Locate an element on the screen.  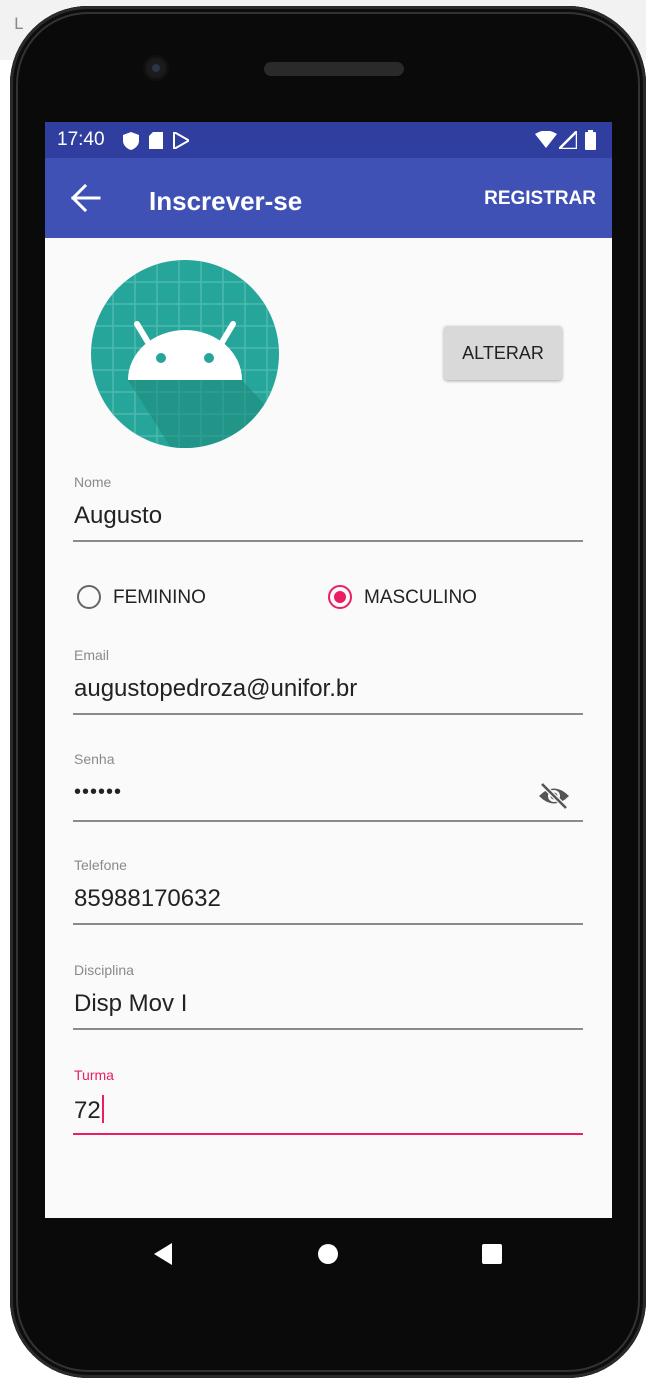
class-input: 72 is located at coordinates (89, 1110).